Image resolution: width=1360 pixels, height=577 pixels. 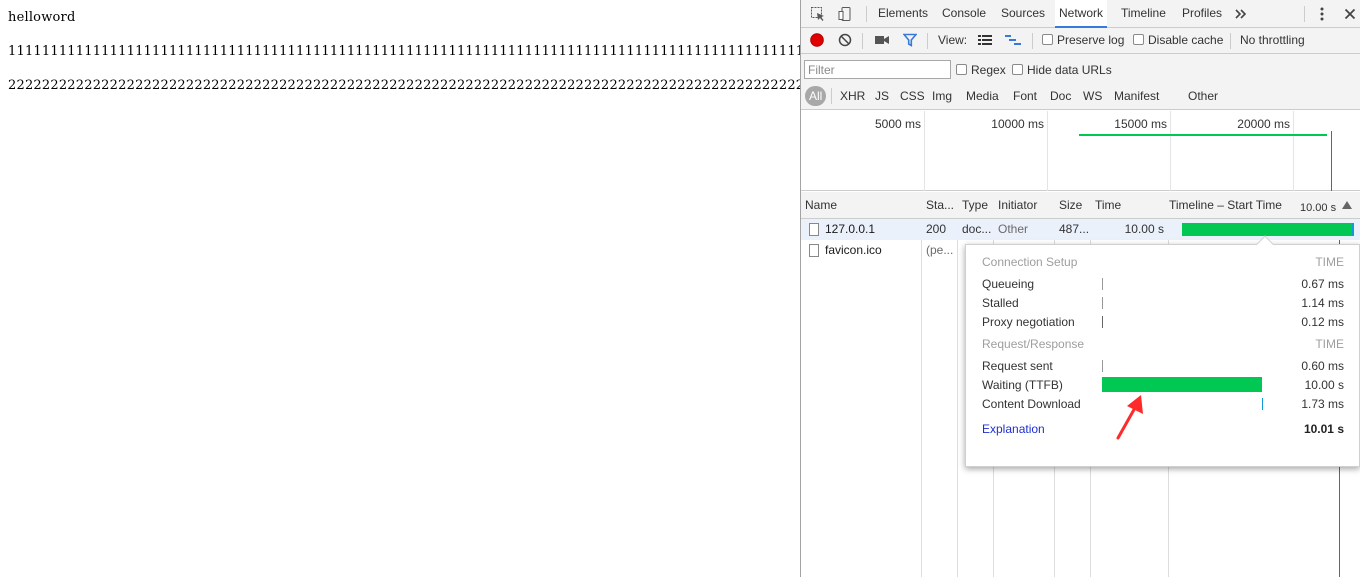 I want to click on type-filter-xhr: XHR, so click(x=852, y=96).